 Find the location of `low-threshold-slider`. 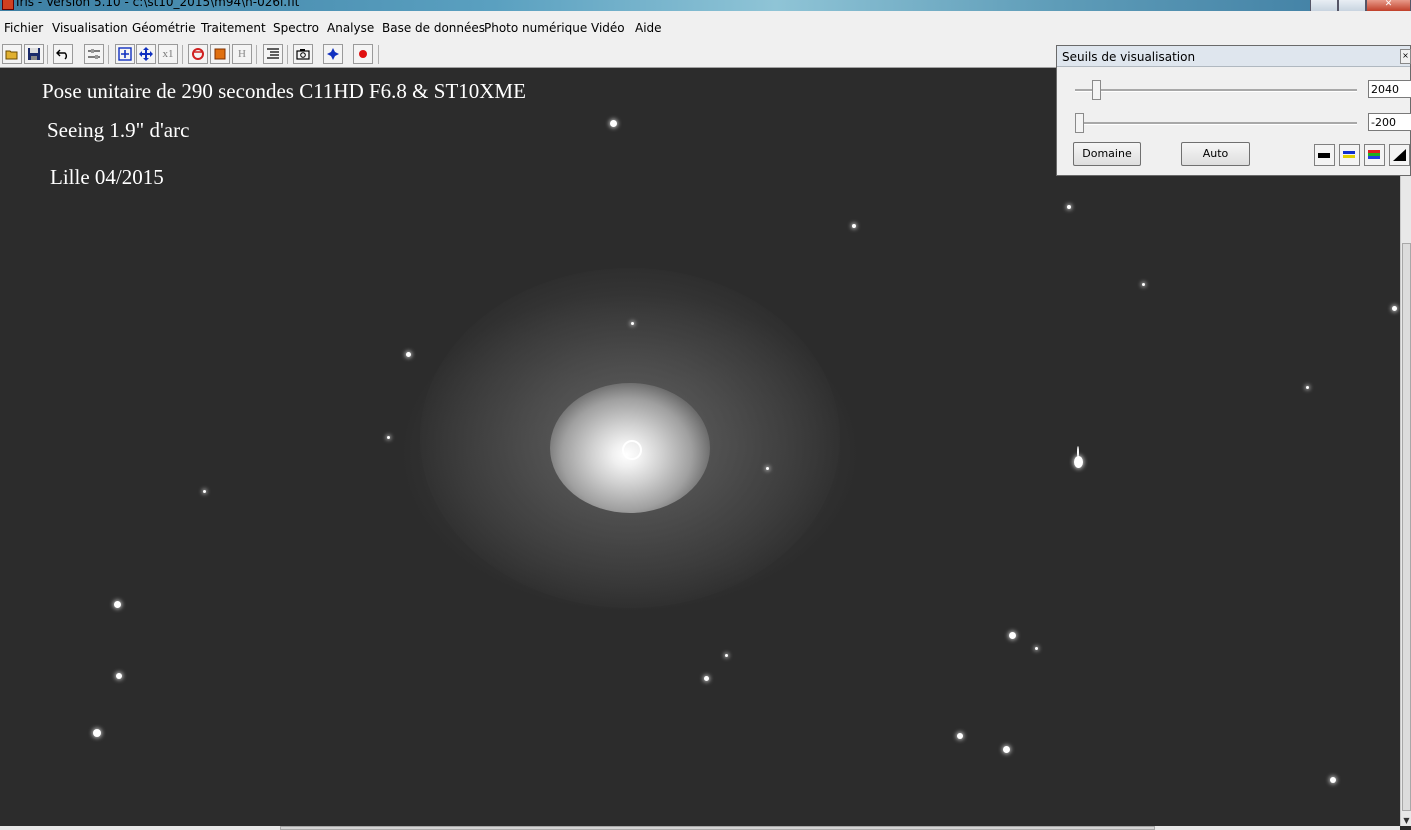

low-threshold-slider is located at coordinates (1079, 123).